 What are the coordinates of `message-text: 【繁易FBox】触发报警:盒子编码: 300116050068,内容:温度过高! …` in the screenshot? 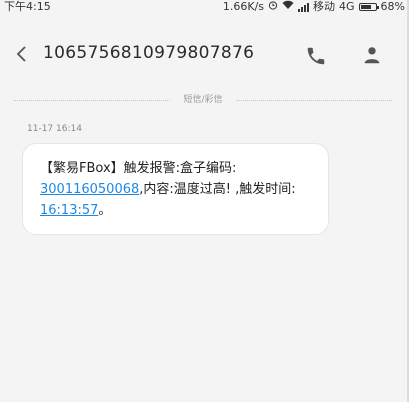 It's located at (180, 189).